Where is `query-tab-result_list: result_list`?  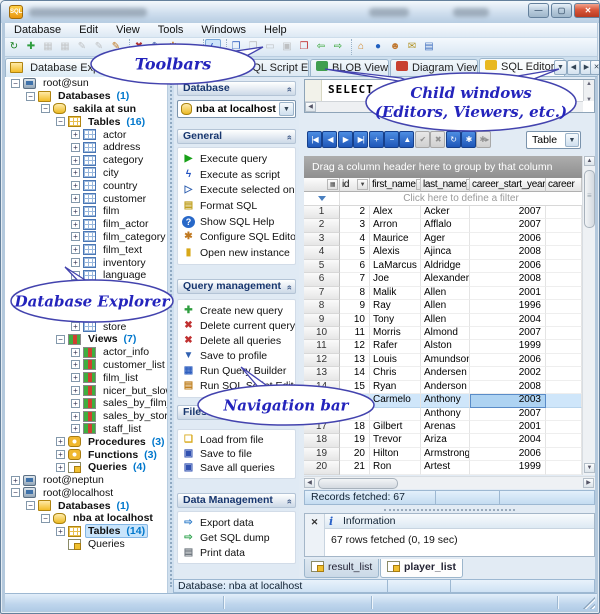 query-tab-result_list: result_list is located at coordinates (342, 568).